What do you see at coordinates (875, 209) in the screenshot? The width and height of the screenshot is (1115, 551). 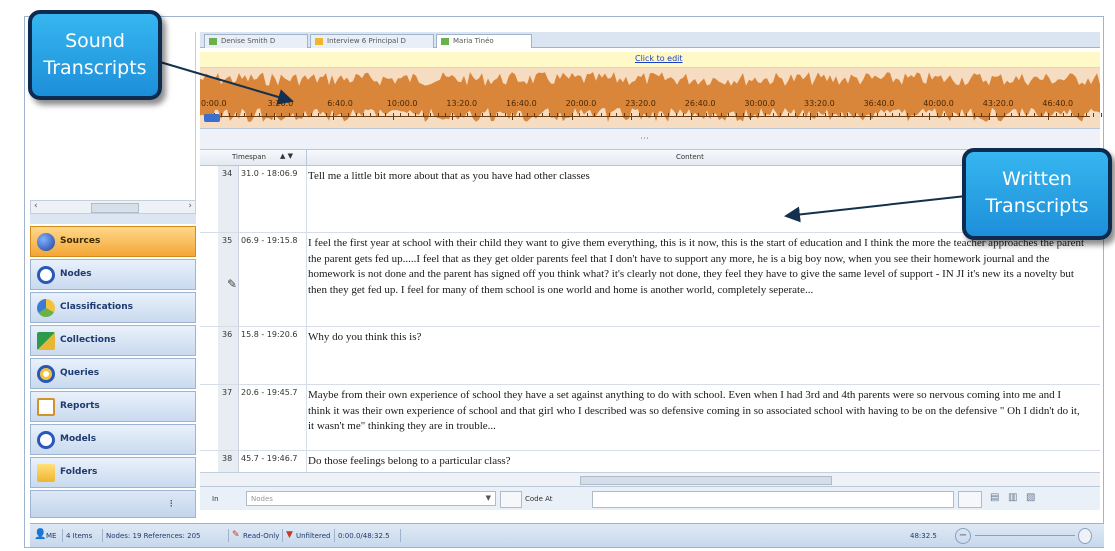 I see `written-callout-arrow` at bounding box center [875, 209].